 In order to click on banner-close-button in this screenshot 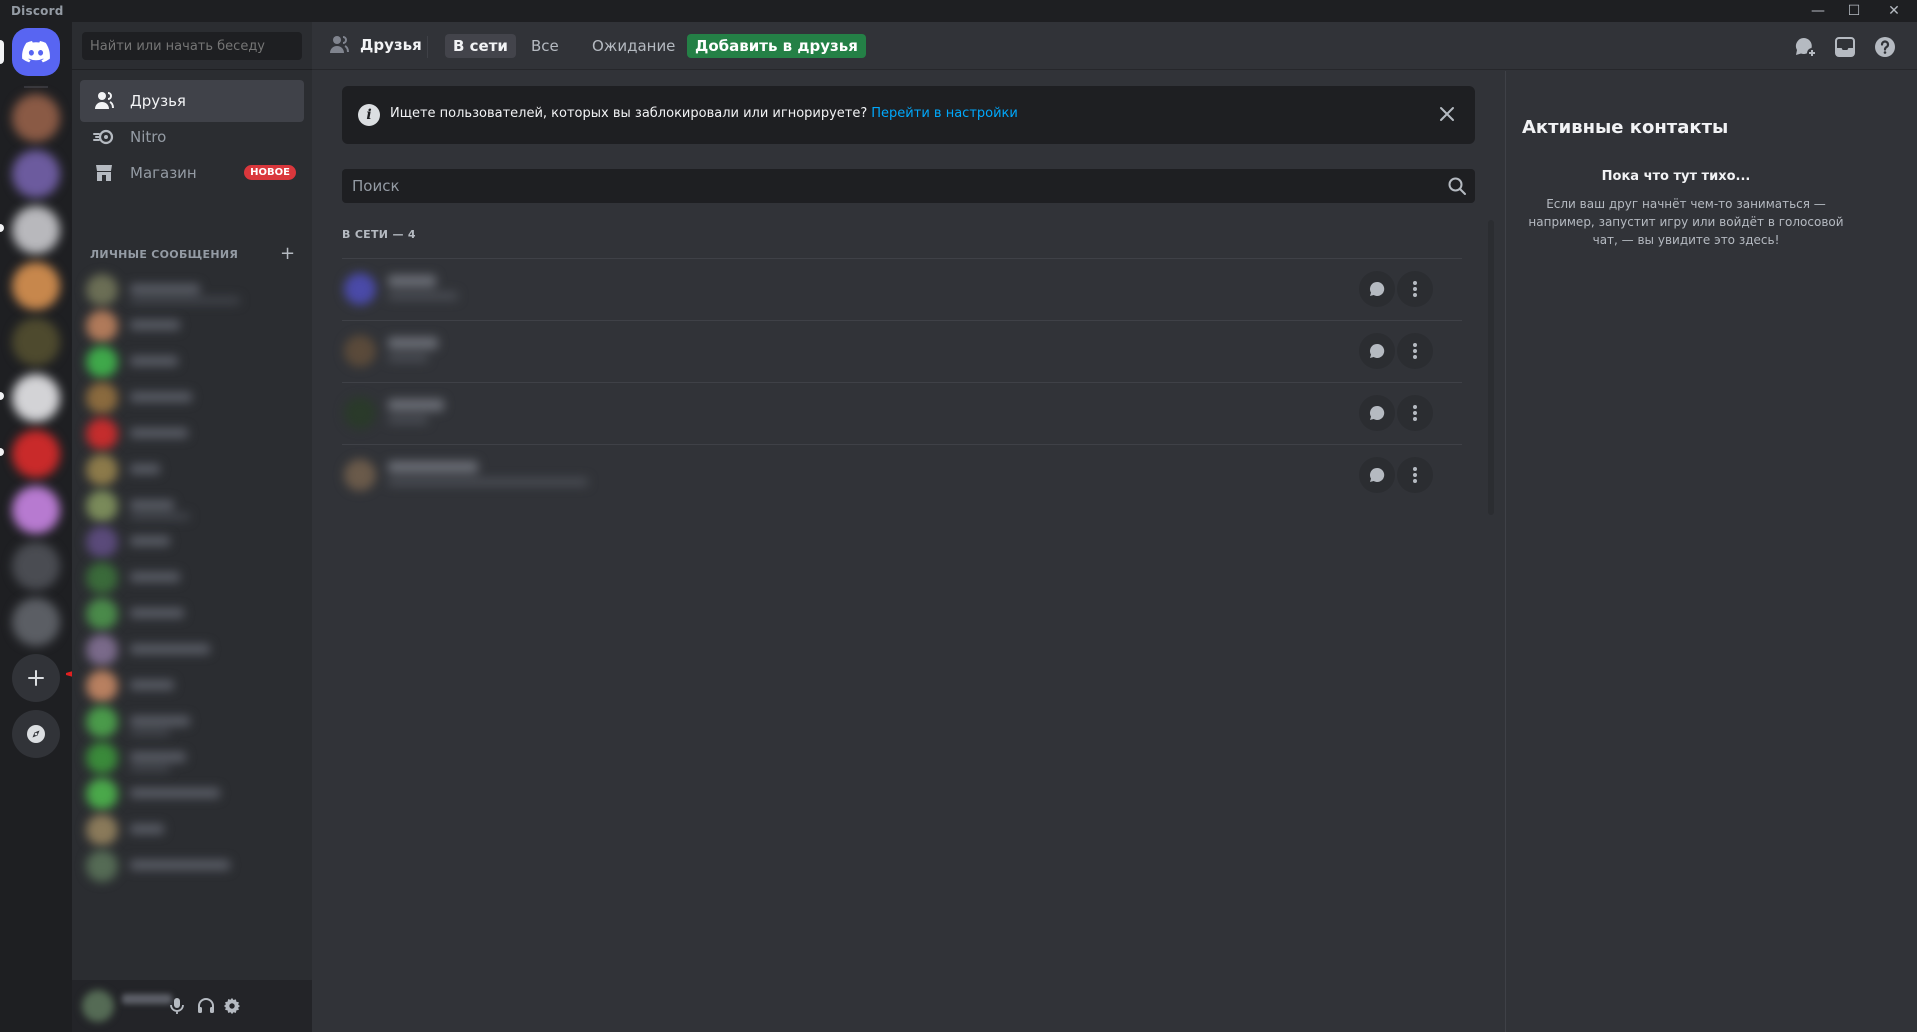, I will do `click(1447, 114)`.